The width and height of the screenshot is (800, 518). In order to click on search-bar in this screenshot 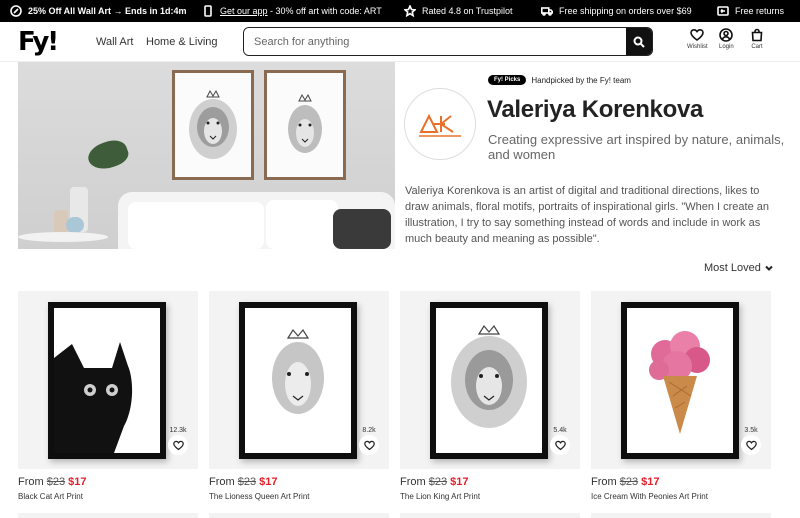, I will do `click(448, 41)`.